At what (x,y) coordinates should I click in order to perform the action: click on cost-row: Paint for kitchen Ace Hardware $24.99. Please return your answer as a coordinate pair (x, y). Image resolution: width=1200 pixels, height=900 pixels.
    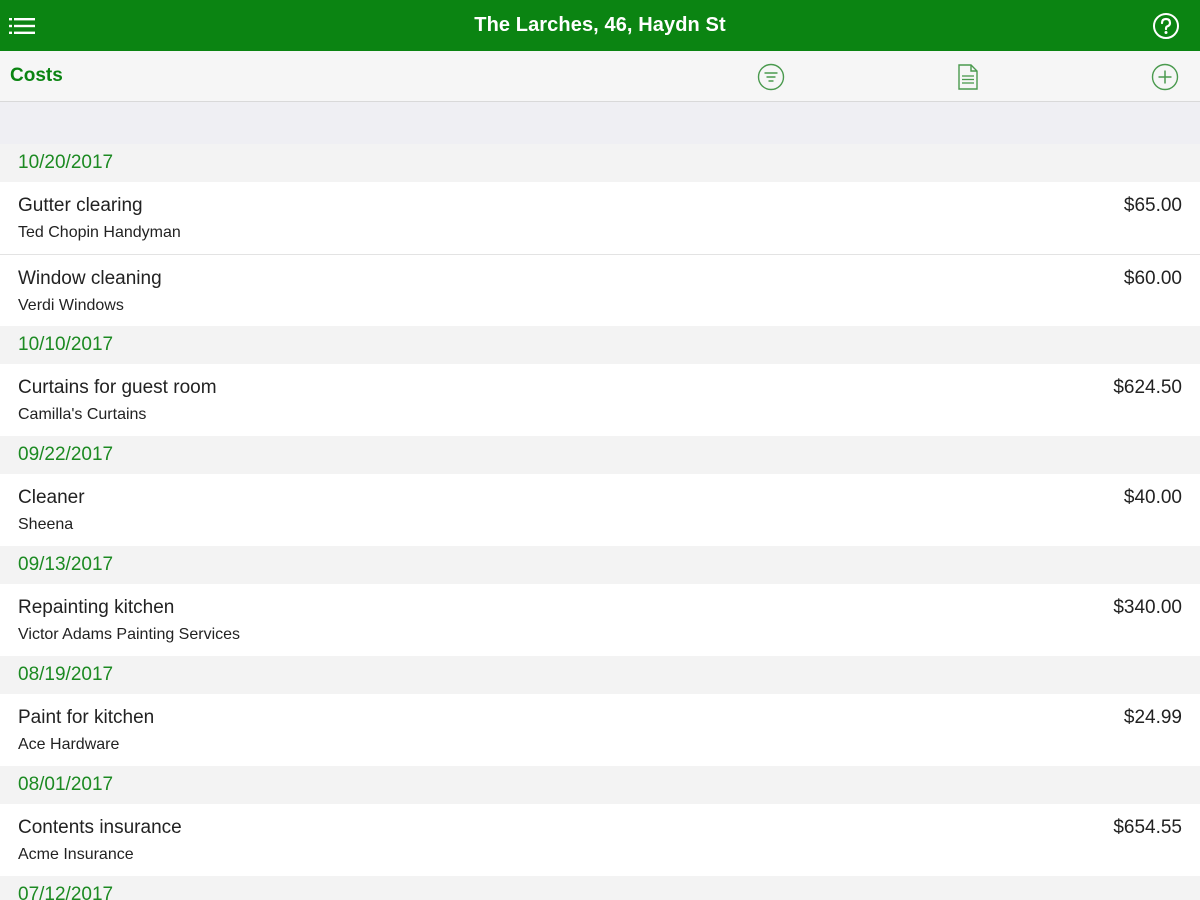
    Looking at the image, I should click on (600, 730).